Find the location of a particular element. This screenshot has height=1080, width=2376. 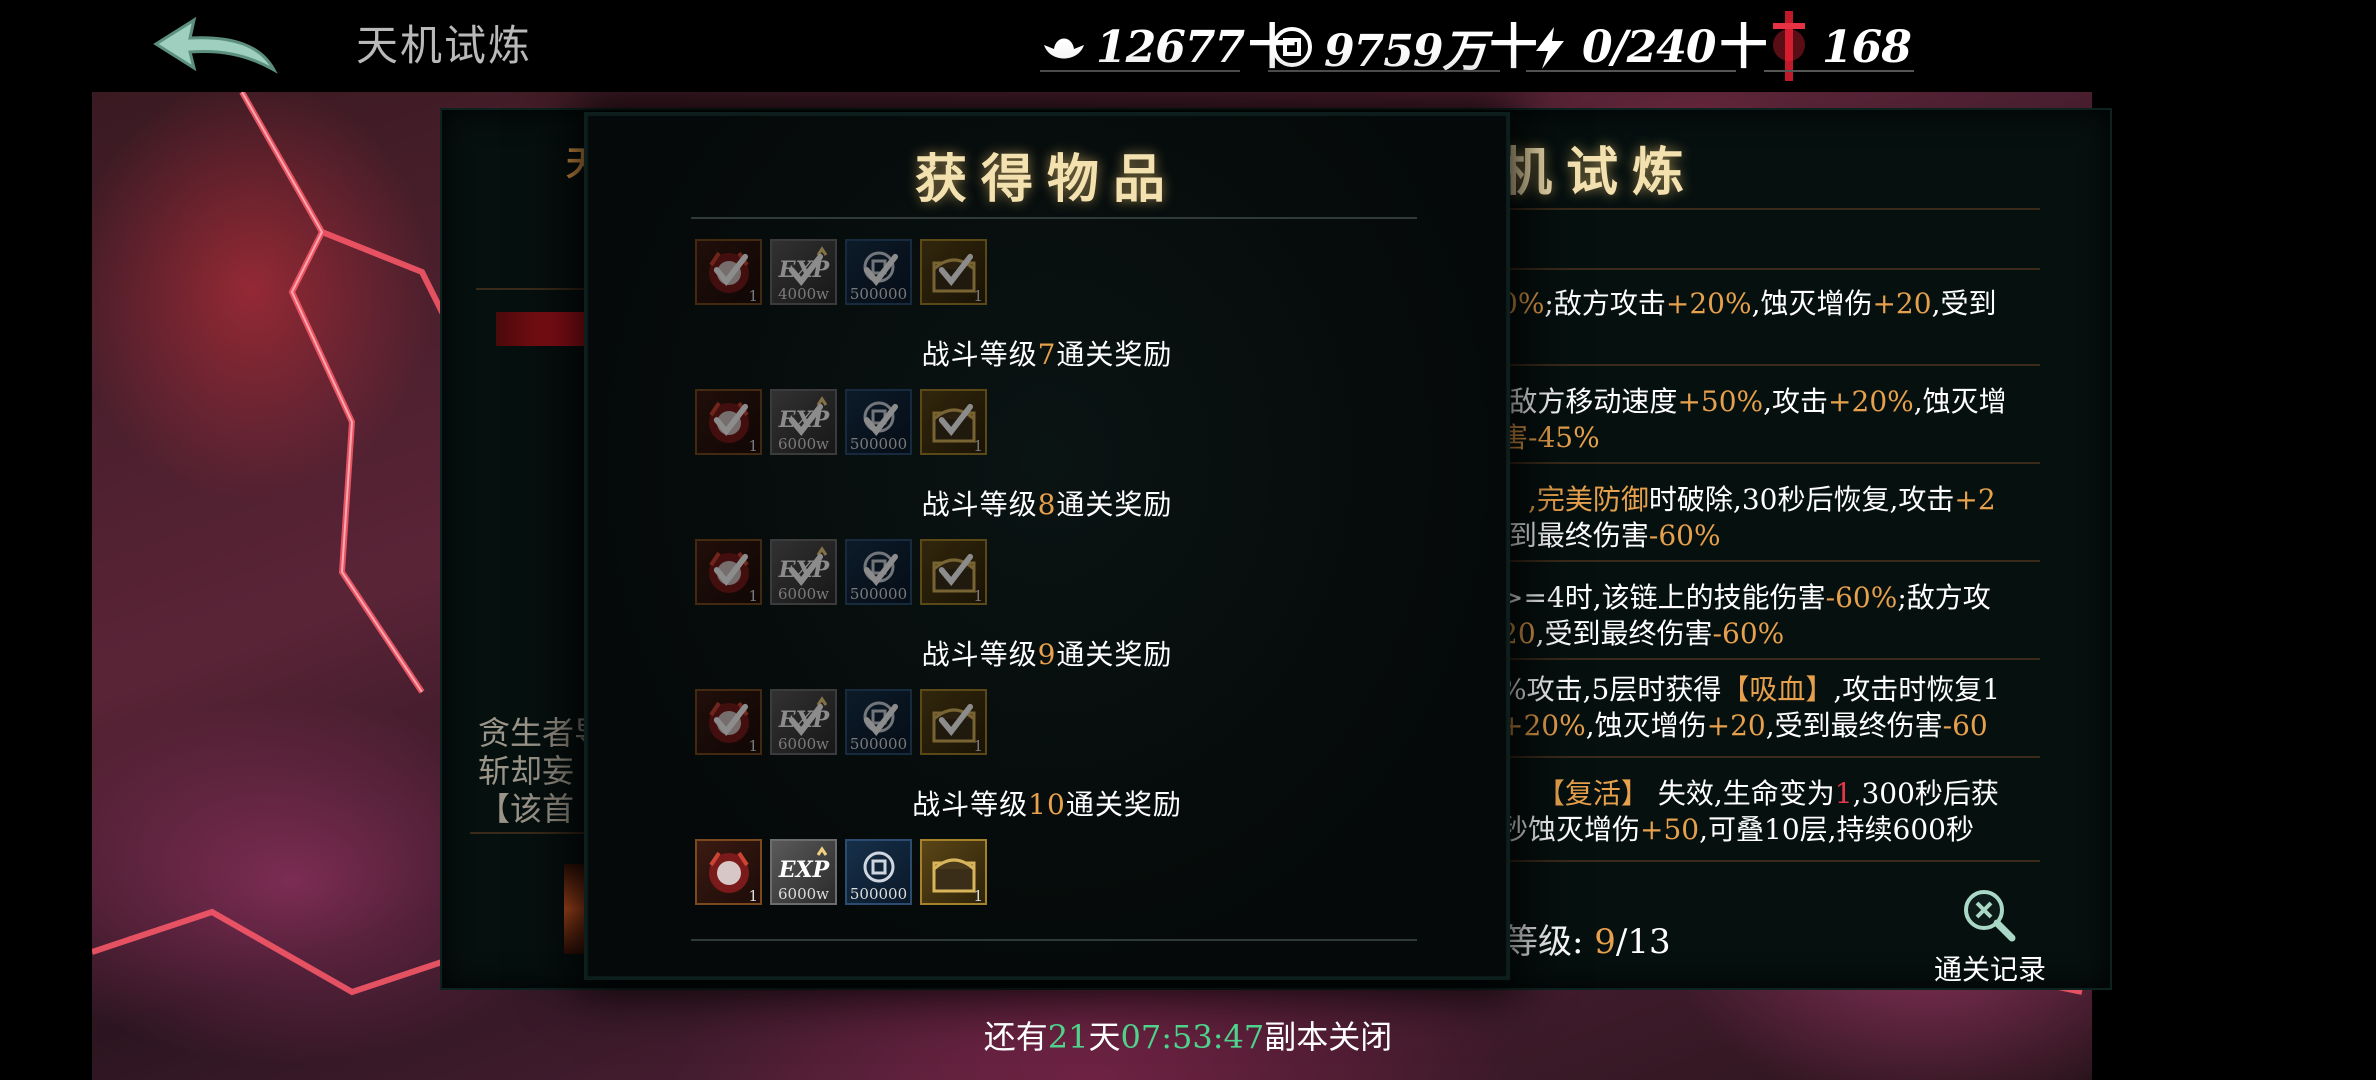

svg-text: EXP is located at coordinates (804, 870).